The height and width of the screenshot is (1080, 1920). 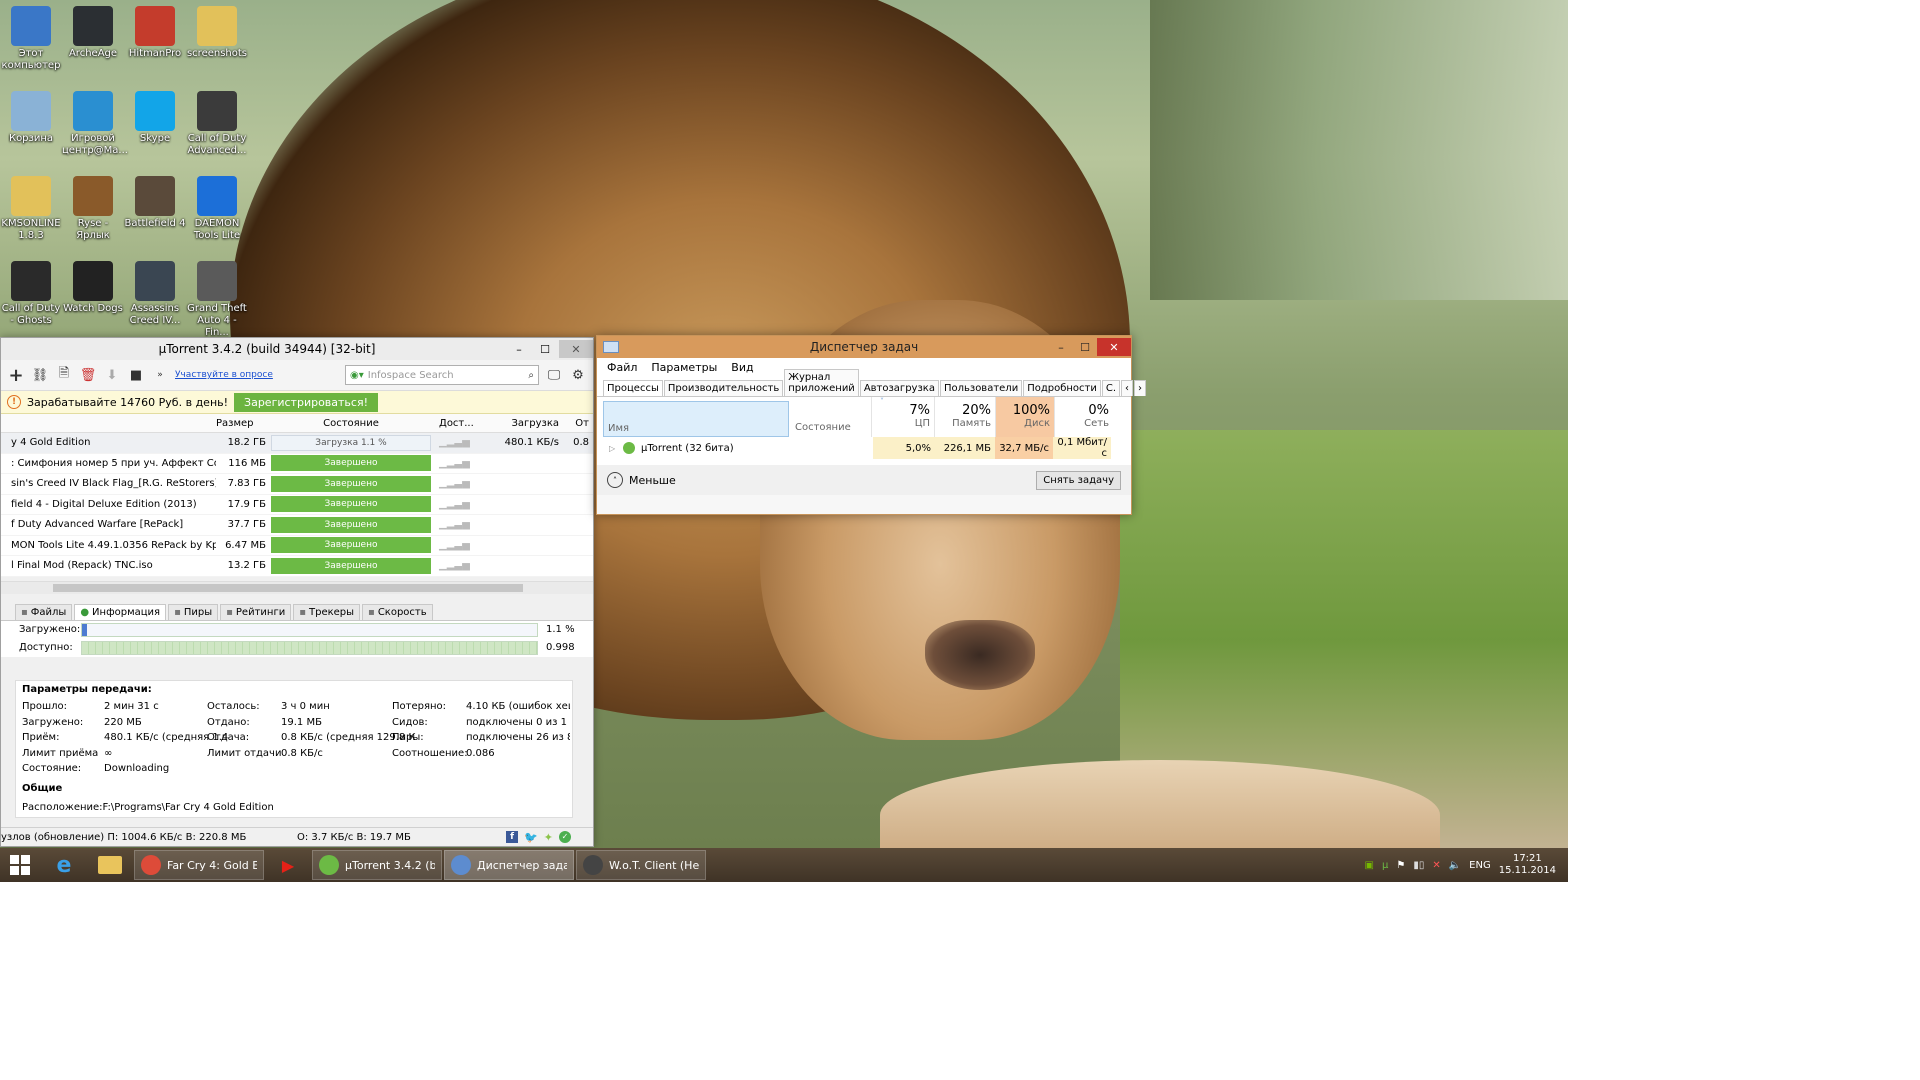 What do you see at coordinates (1127, 388) in the screenshot?
I see `tab-scroll-left-icon: ‹` at bounding box center [1127, 388].